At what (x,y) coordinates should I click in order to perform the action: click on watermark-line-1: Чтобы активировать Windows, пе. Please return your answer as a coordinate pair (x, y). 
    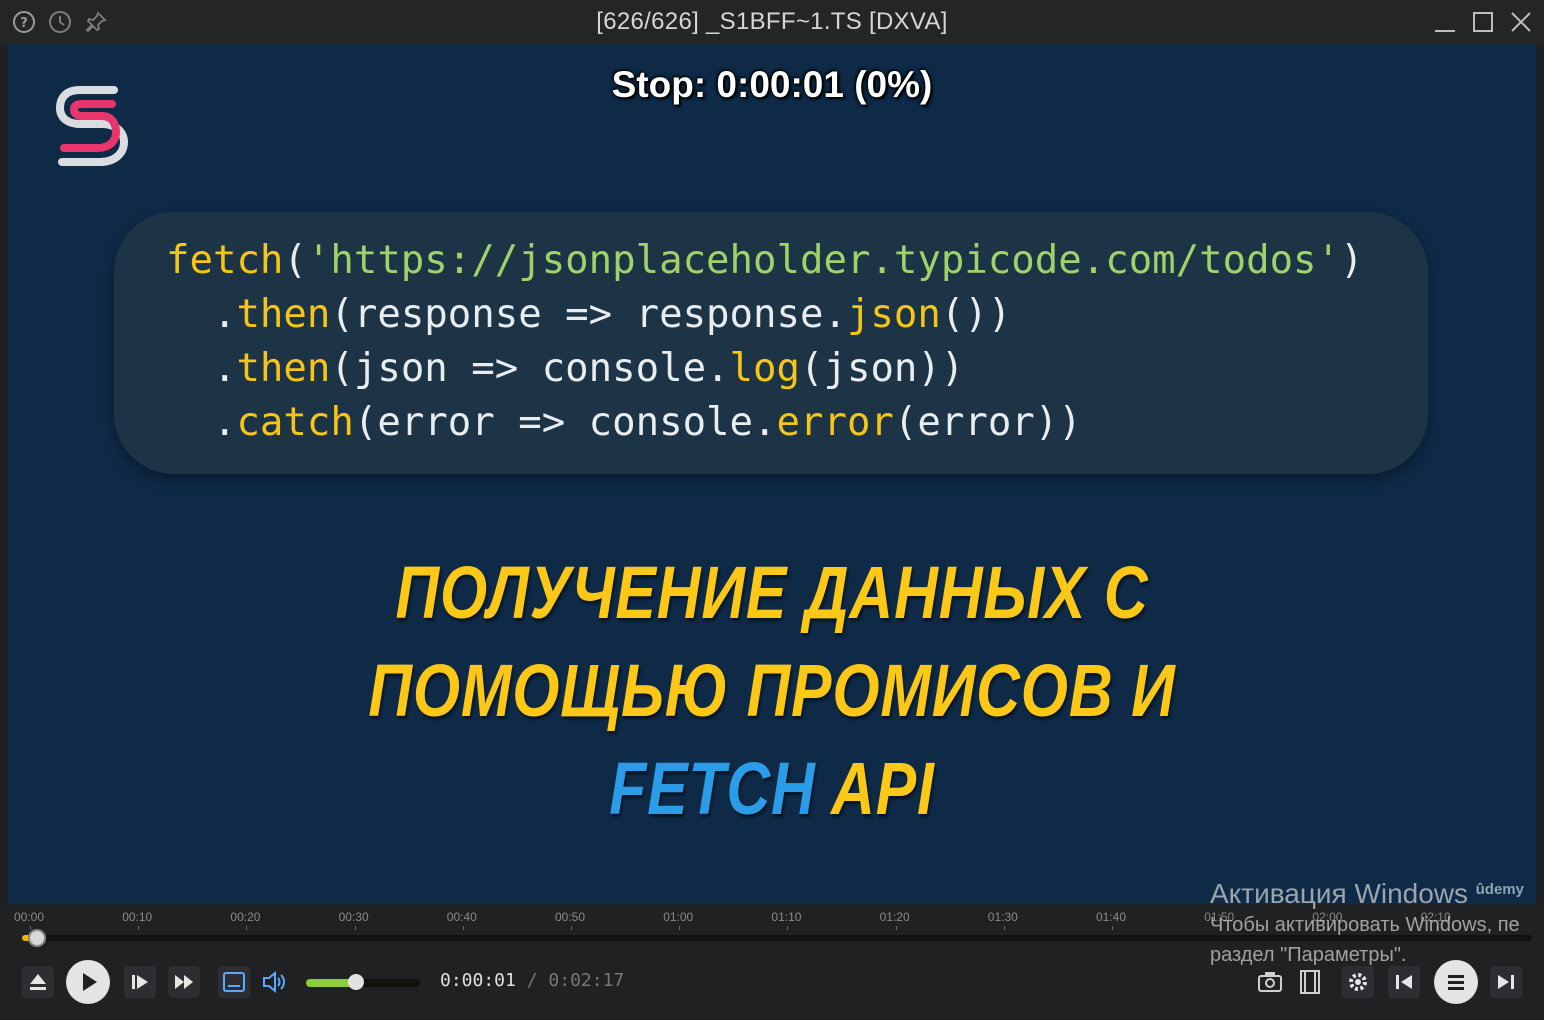
    Looking at the image, I should click on (1365, 925).